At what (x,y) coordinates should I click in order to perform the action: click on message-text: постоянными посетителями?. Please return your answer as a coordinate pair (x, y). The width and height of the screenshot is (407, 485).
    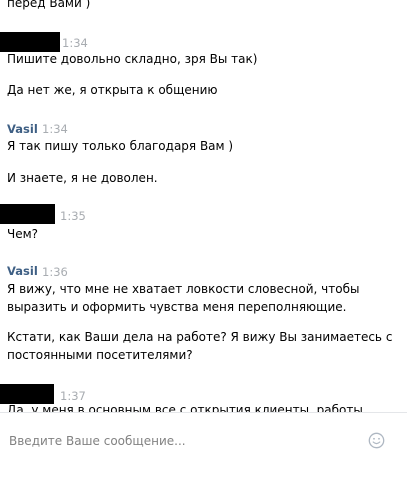
    Looking at the image, I should click on (100, 355).